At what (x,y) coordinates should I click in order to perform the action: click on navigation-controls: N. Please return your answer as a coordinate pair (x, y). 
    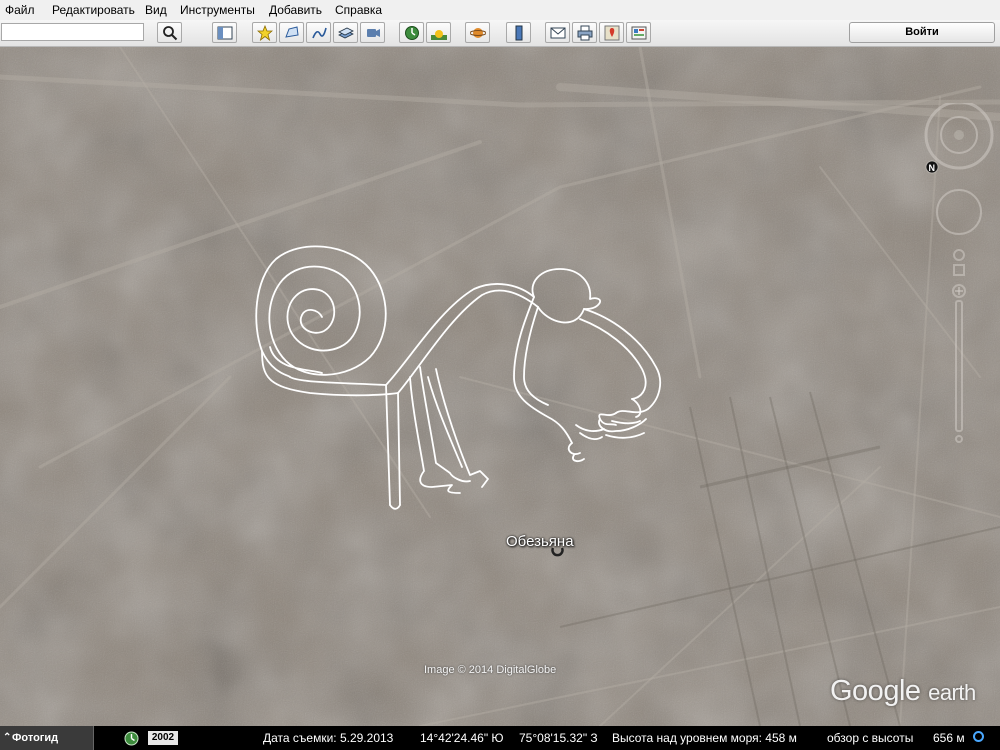
    Looking at the image, I should click on (957, 271).